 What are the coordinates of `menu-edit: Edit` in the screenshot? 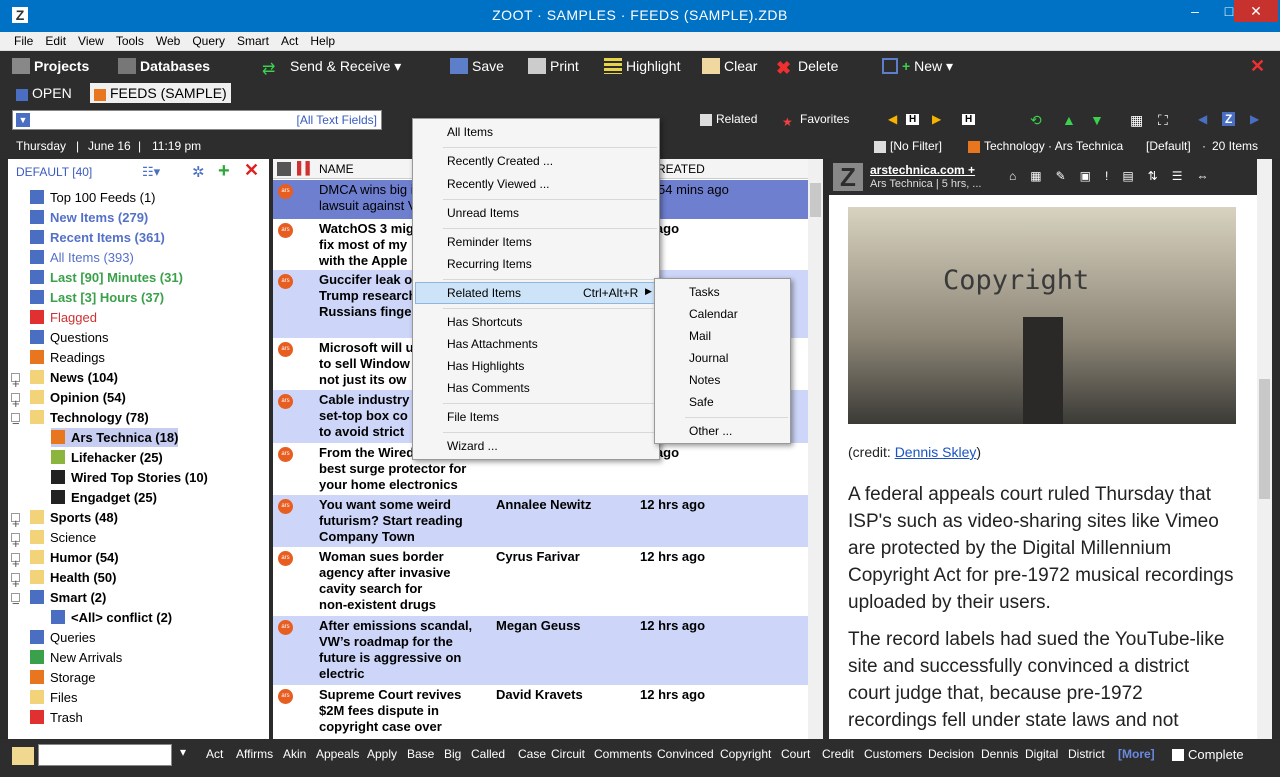 It's located at (55, 41).